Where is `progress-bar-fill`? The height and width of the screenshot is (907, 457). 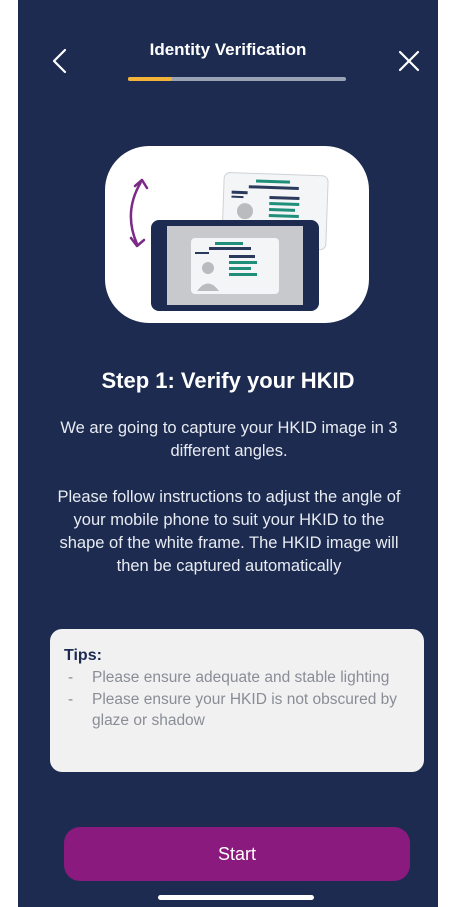
progress-bar-fill is located at coordinates (150, 79).